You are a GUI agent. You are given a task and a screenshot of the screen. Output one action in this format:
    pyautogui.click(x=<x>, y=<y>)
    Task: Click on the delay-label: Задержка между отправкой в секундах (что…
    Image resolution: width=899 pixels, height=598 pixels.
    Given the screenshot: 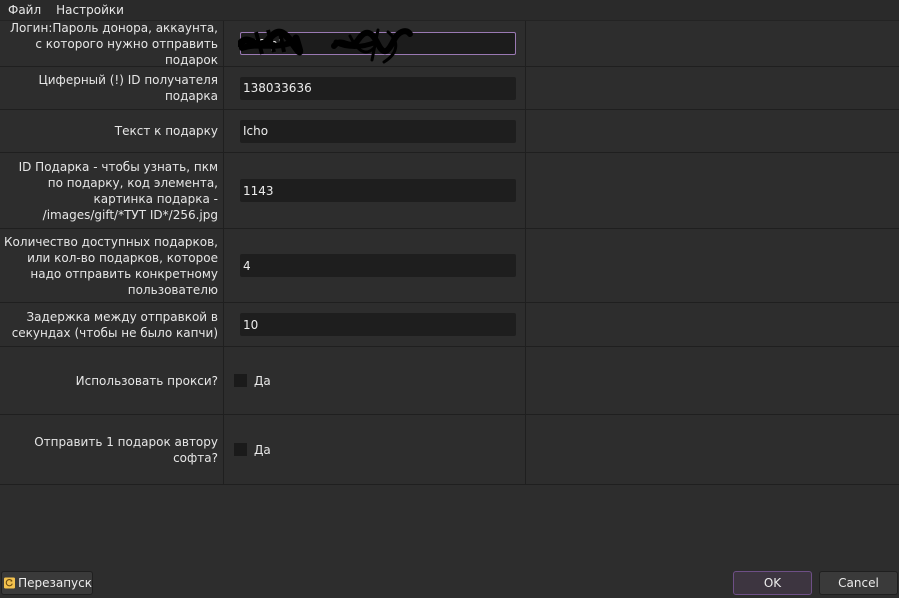 What is the action you would take?
    pyautogui.click(x=112, y=324)
    